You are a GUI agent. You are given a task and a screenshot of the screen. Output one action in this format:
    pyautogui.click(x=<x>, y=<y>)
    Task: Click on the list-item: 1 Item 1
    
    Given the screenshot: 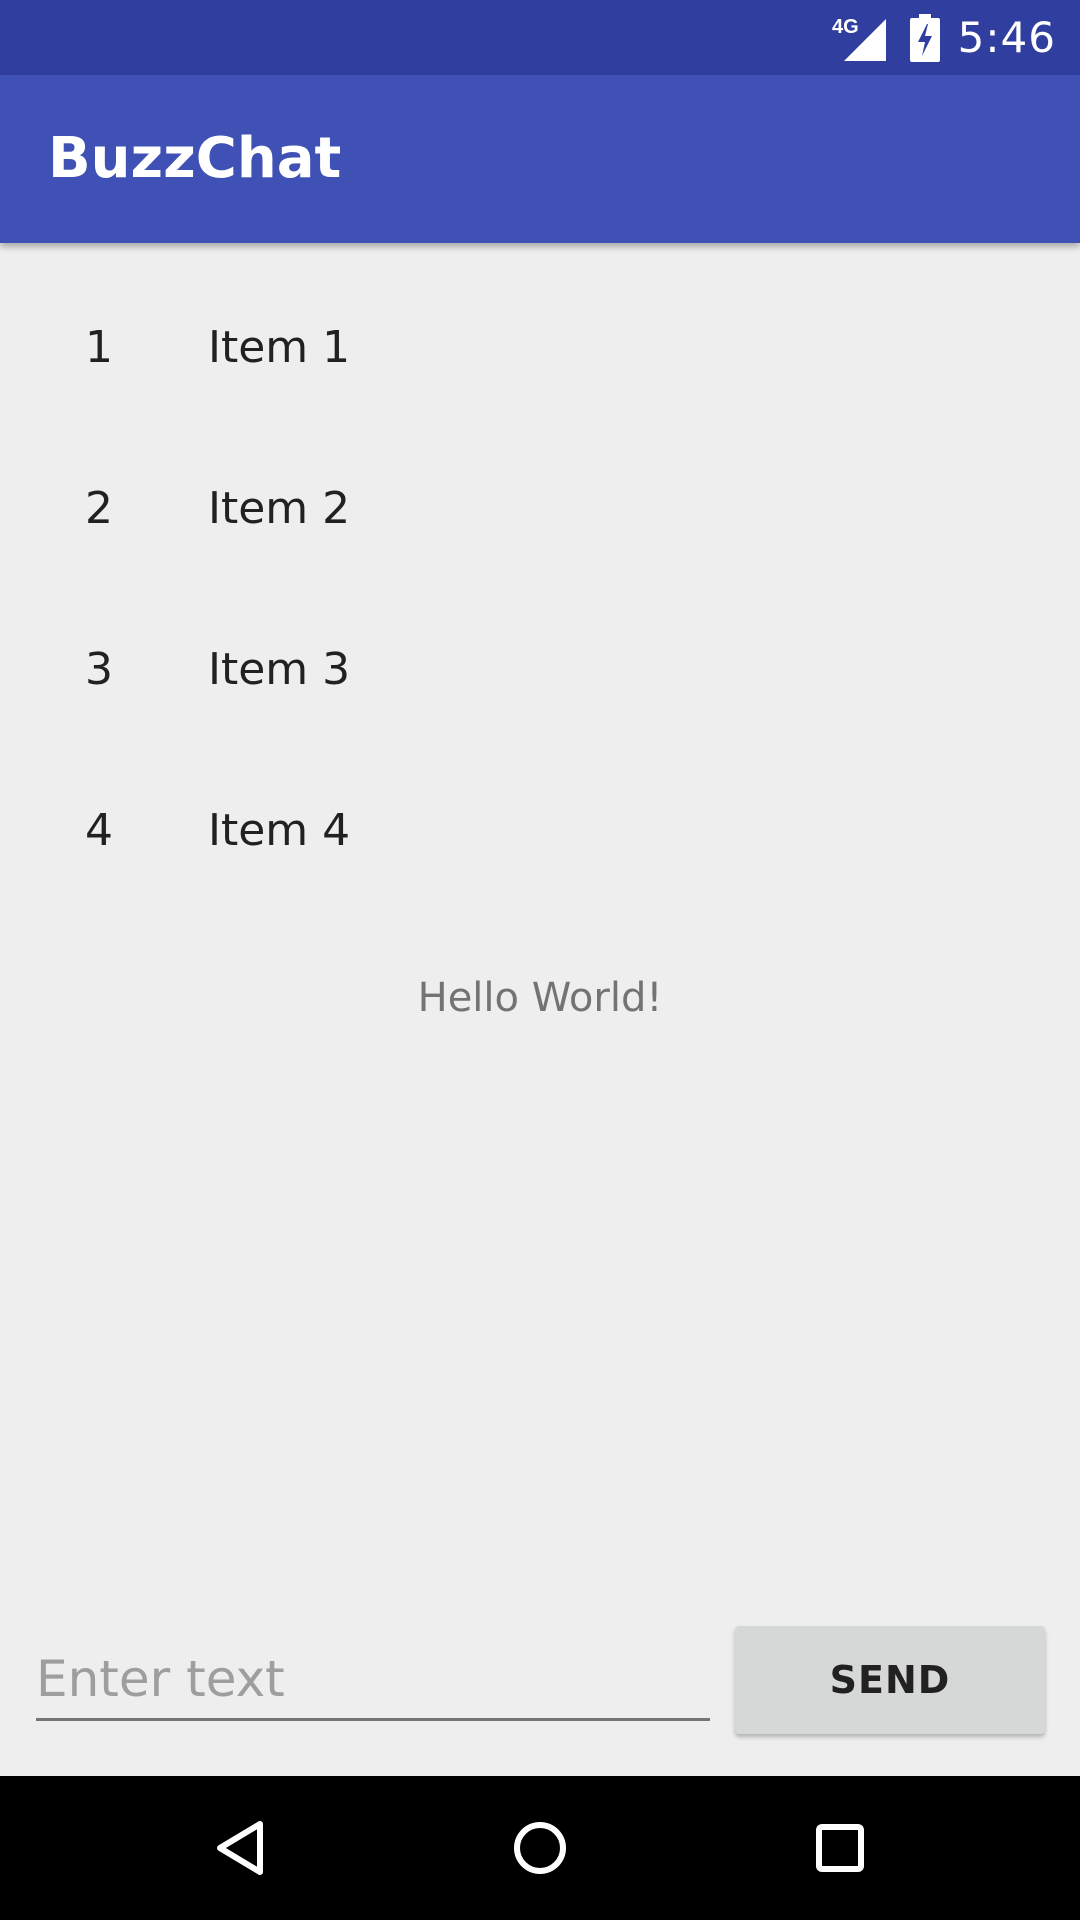 What is the action you would take?
    pyautogui.click(x=540, y=347)
    